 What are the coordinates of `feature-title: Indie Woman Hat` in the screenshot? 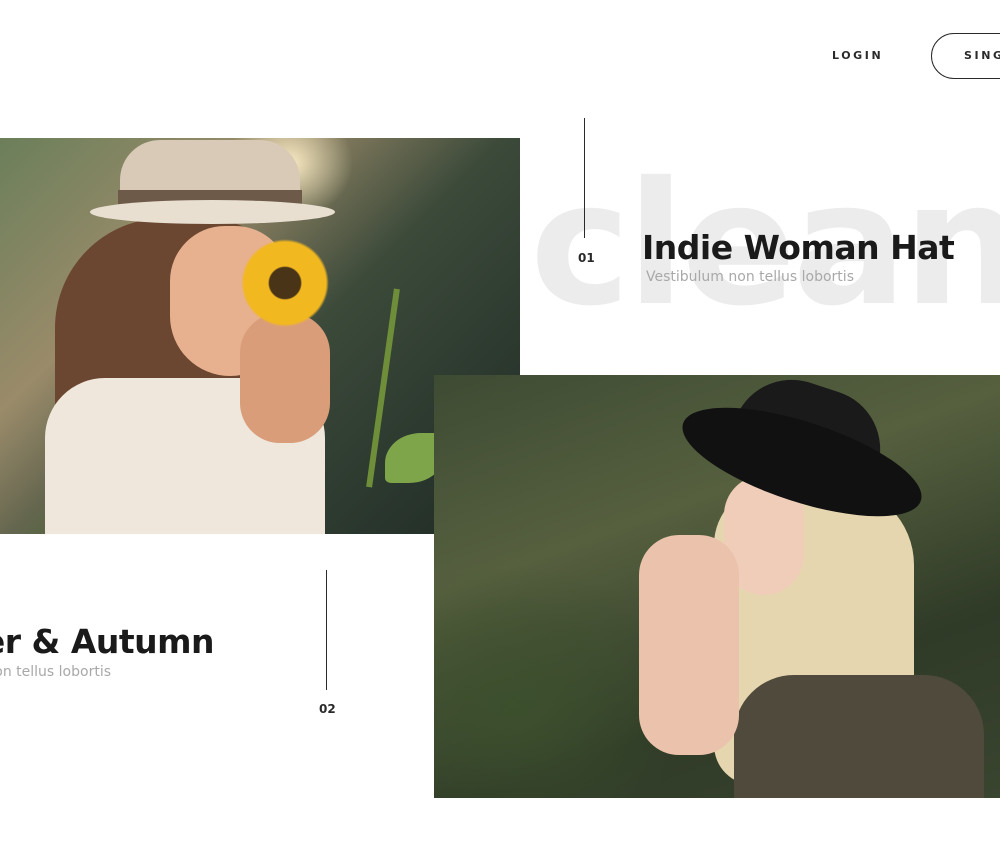 It's located at (798, 247).